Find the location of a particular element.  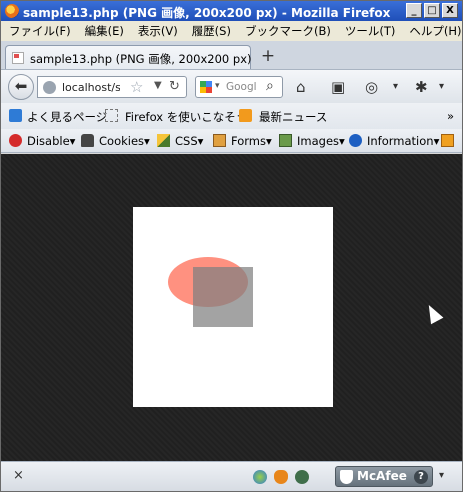

misc-tool-icon is located at coordinates (447, 140).